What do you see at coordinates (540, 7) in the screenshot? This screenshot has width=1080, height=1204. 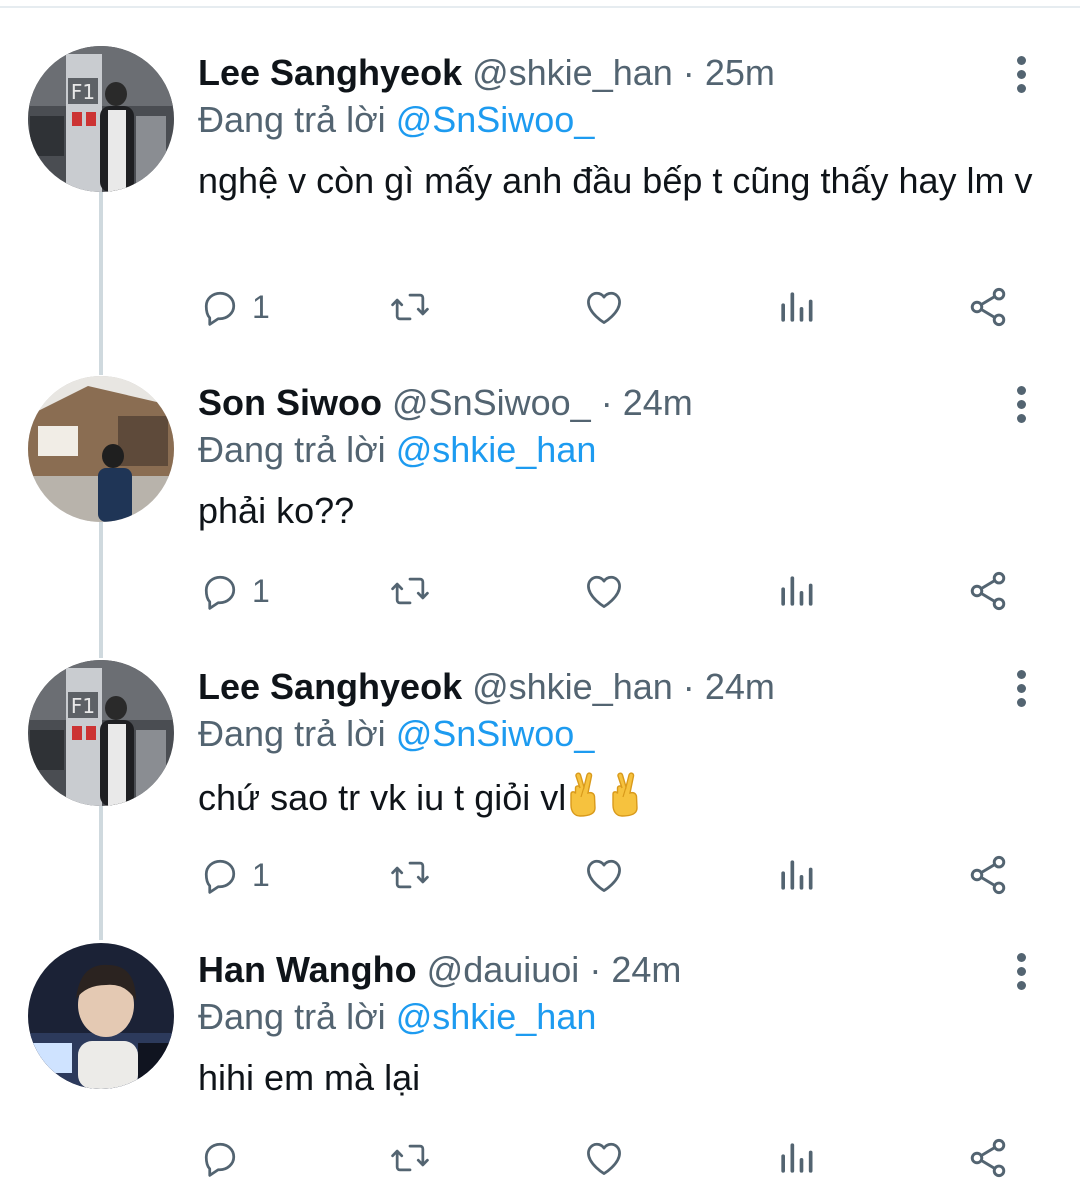 I see `top-divider` at bounding box center [540, 7].